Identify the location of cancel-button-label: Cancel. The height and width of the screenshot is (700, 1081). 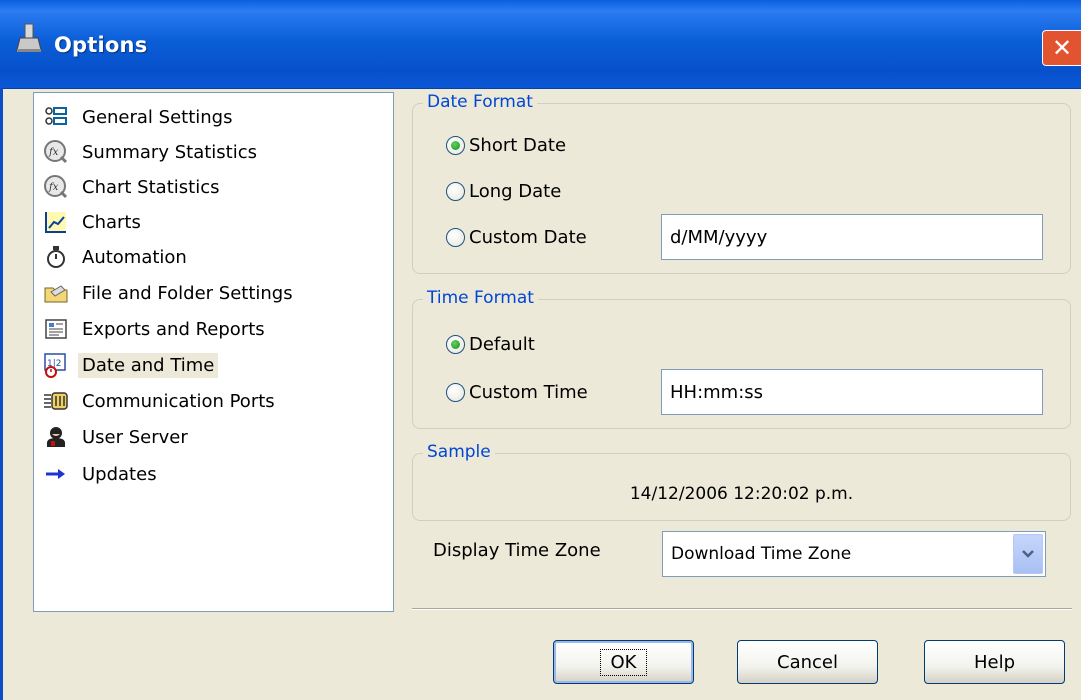
(807, 662).